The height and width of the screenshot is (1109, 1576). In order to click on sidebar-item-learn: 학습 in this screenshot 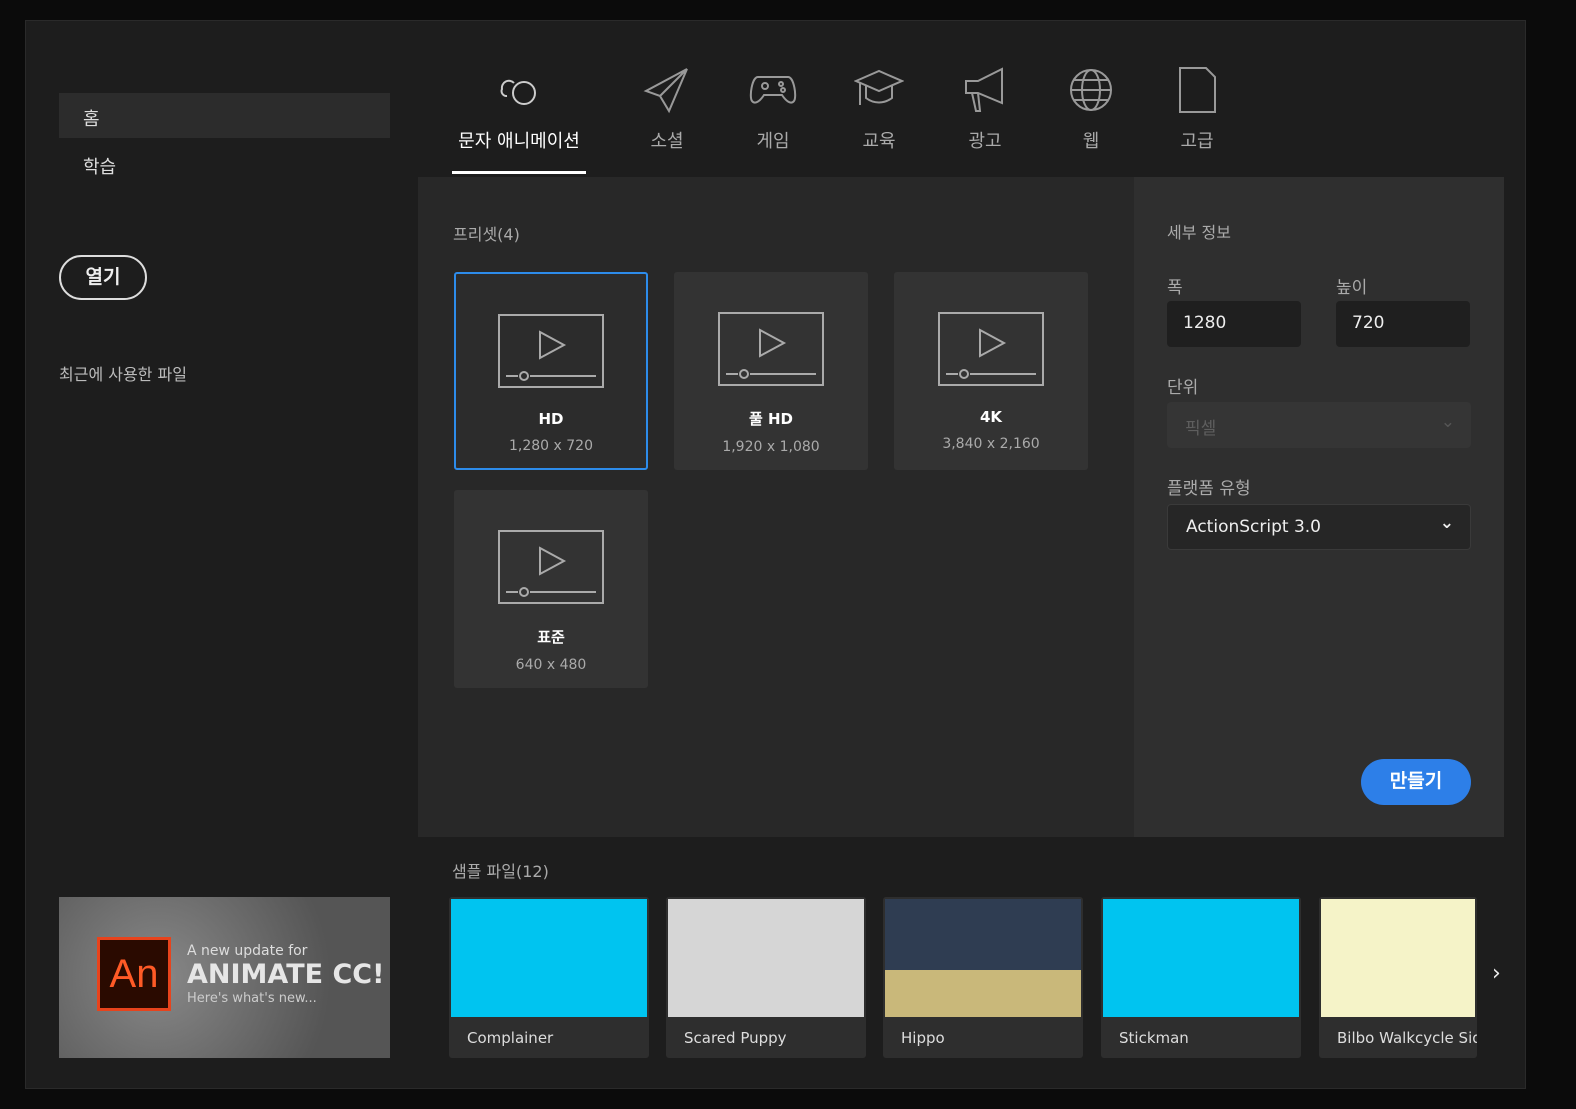, I will do `click(224, 163)`.